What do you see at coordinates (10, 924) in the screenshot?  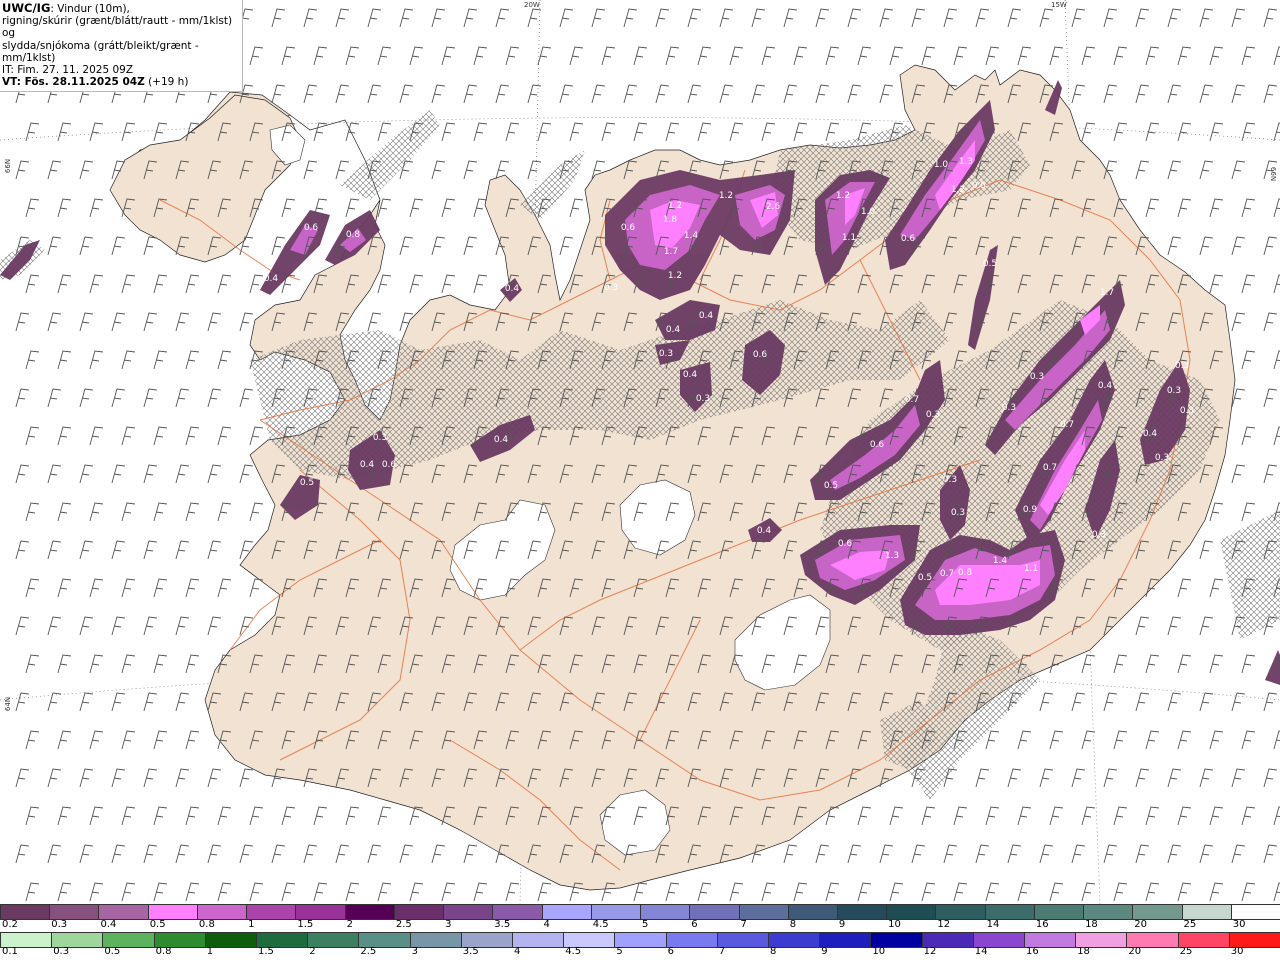 I see `scale-label: 0.2` at bounding box center [10, 924].